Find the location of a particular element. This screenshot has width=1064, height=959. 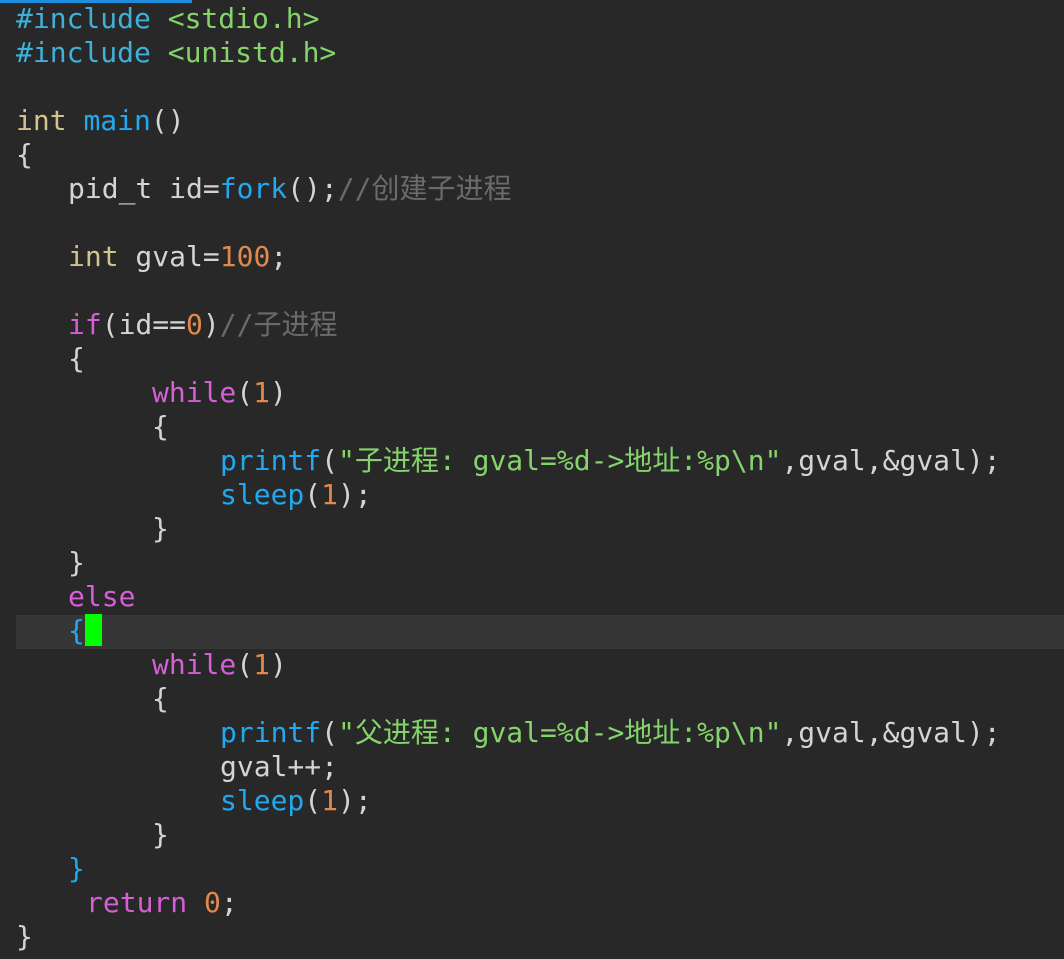

code-line-13: { is located at coordinates (160, 427).